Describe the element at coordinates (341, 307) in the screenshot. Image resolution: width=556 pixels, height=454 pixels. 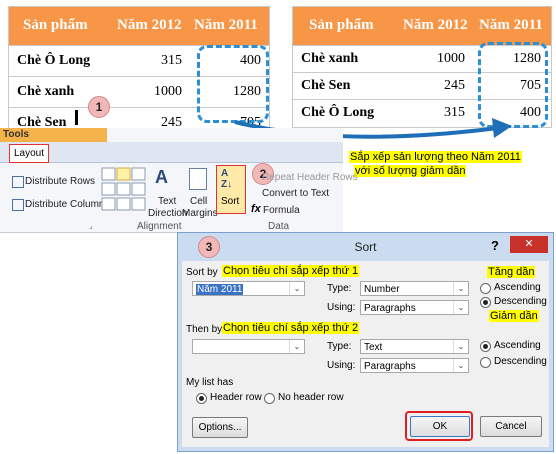
I see `using-label-1: Using:` at that location.